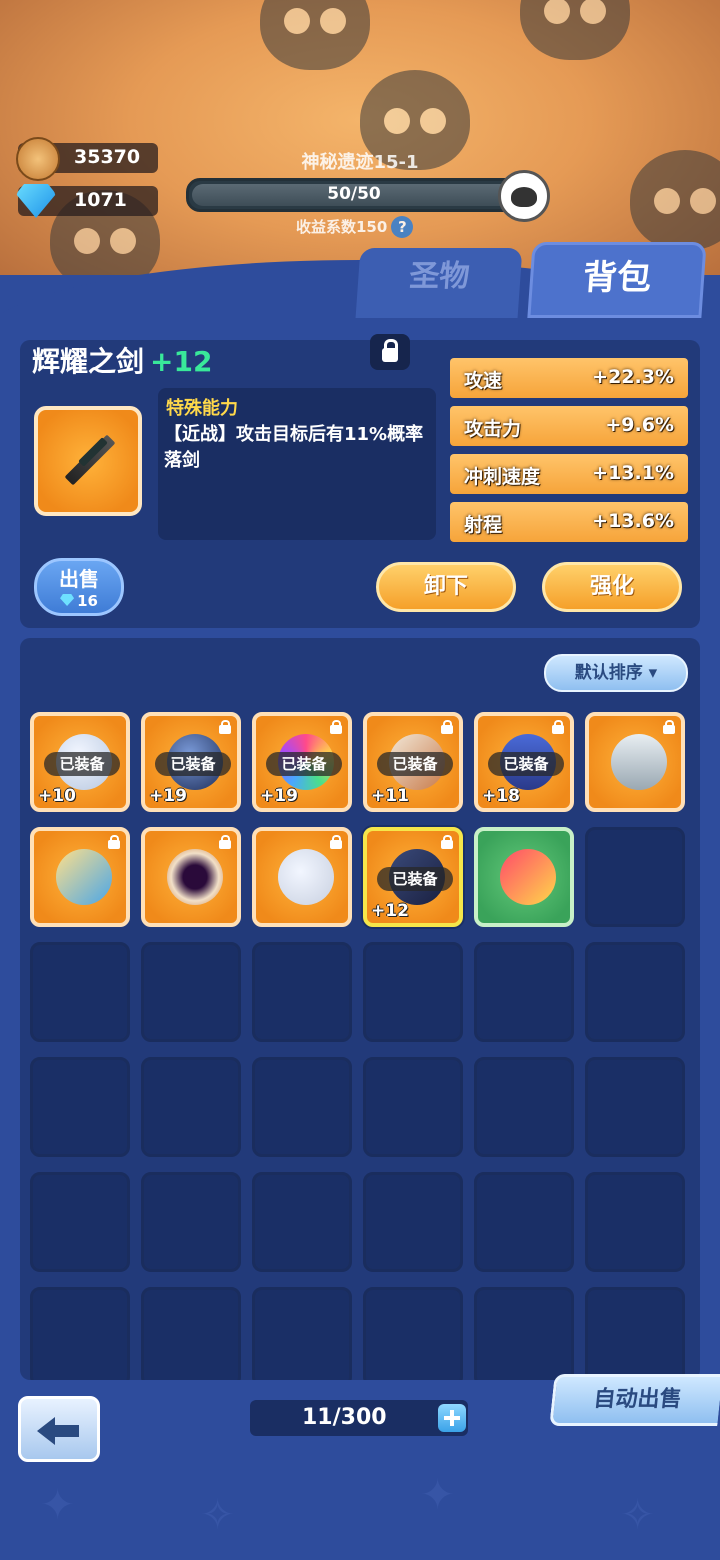 Image resolution: width=720 pixels, height=1560 pixels. What do you see at coordinates (79, 579) in the screenshot?
I see `sell-label: 出售` at bounding box center [79, 579].